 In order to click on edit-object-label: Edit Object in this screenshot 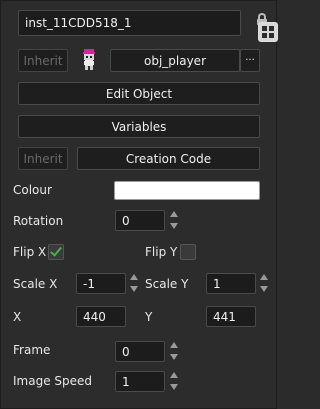, I will do `click(139, 93)`.